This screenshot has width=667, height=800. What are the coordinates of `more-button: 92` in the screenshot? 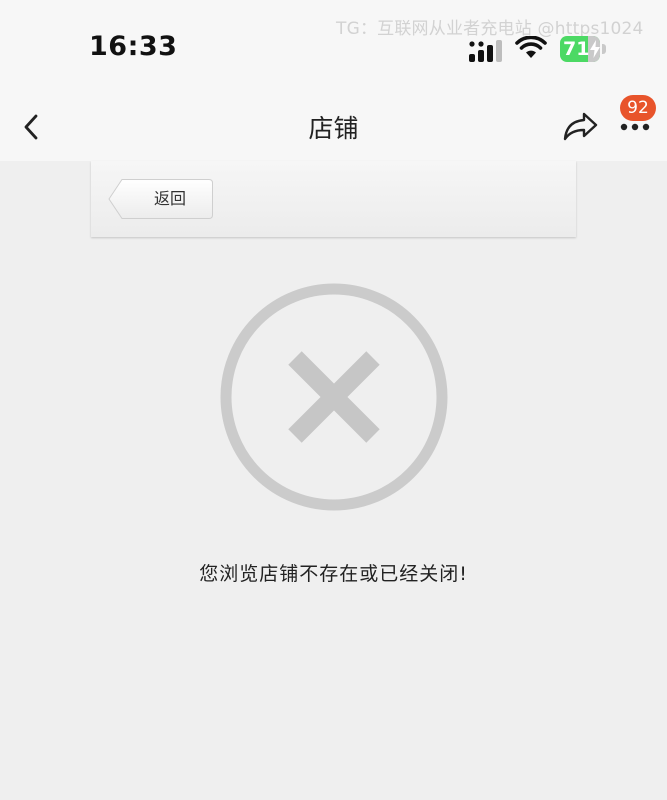 It's located at (637, 120).